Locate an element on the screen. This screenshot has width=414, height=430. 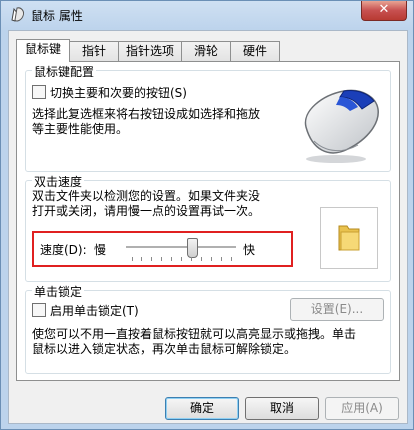
tab-buttons: 鼠标键 is located at coordinates (43, 50).